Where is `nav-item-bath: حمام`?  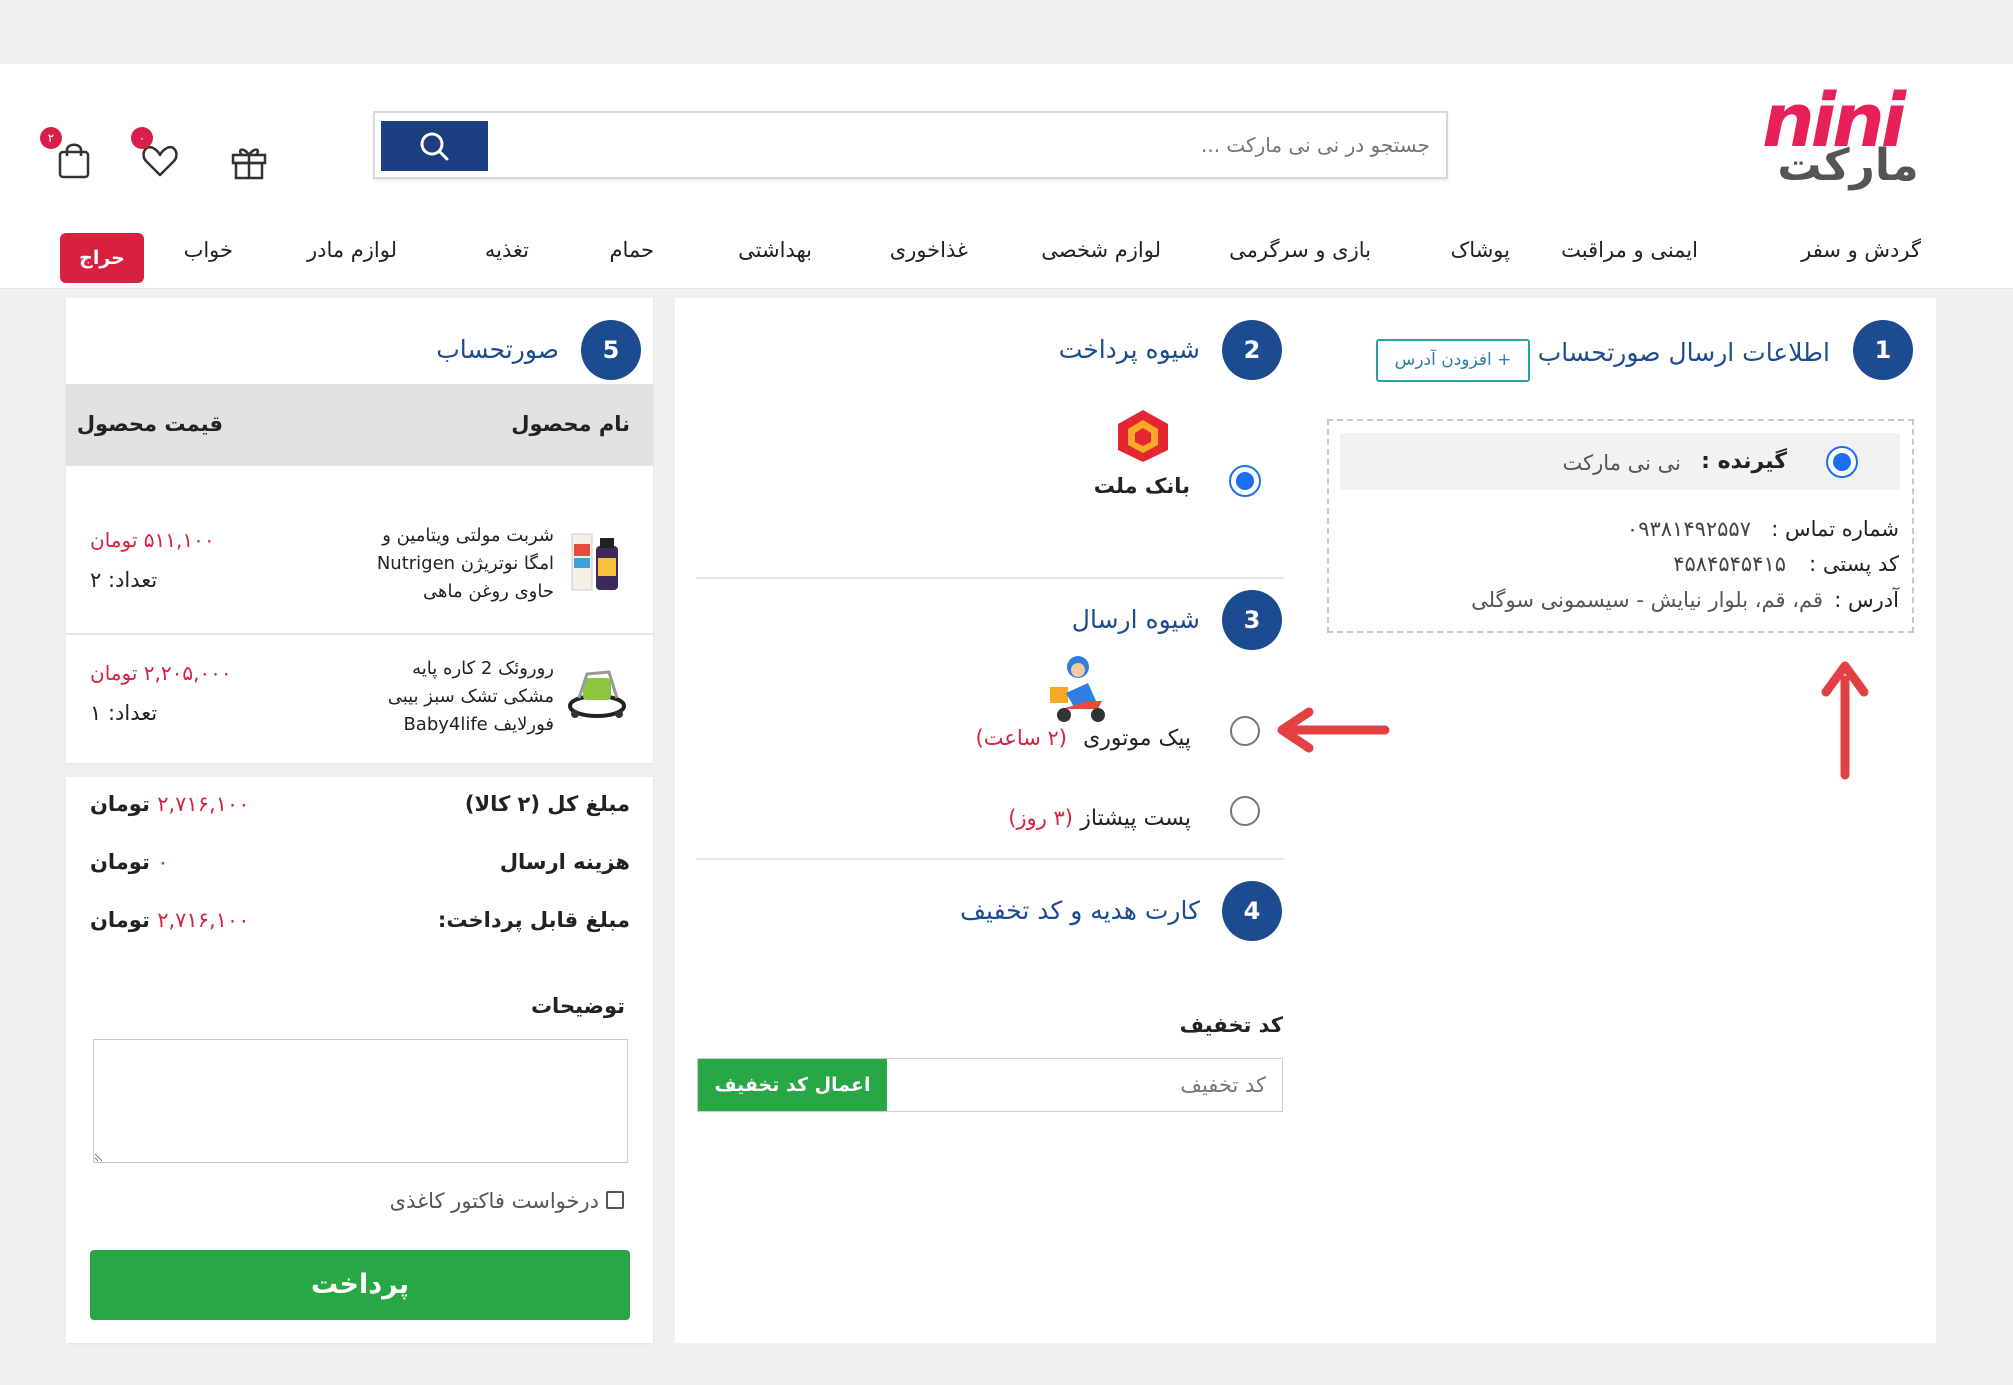
nav-item-bath: حمام is located at coordinates (631, 250).